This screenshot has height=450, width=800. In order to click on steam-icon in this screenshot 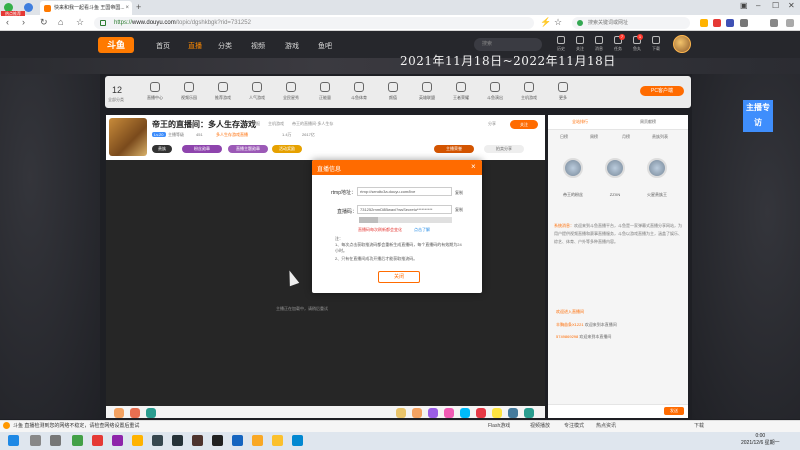, I will do `click(157, 440)`.